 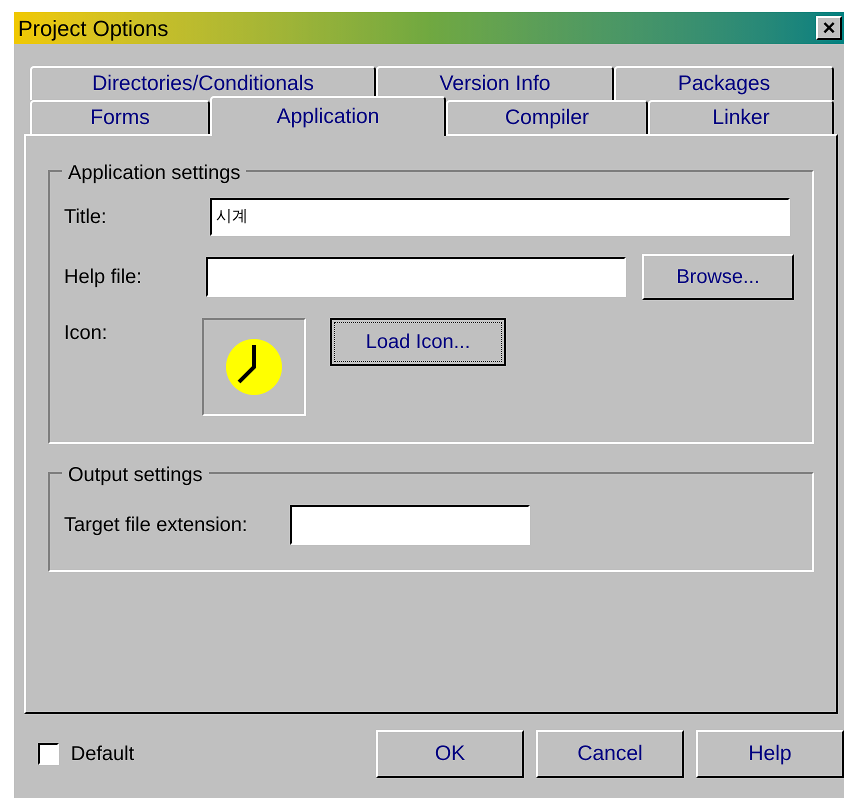 I want to click on dialog-button: Cancel, so click(x=610, y=754).